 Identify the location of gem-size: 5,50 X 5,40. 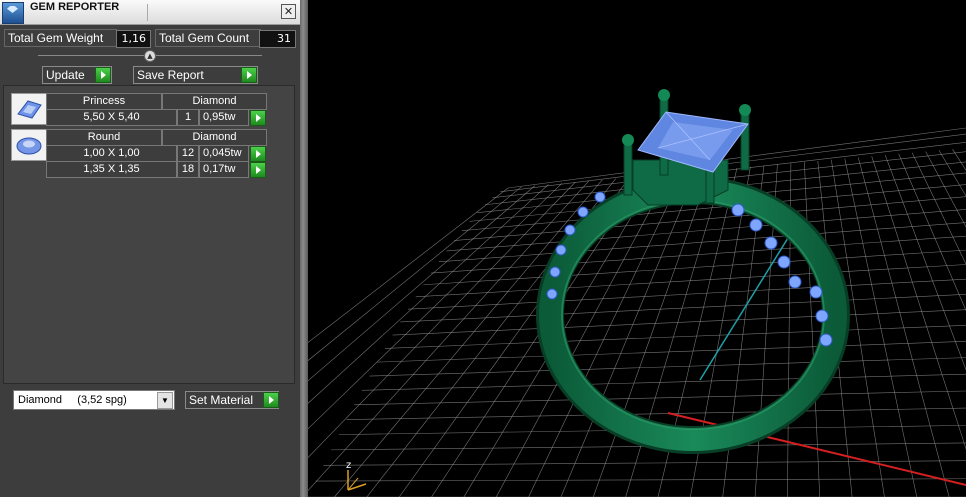
(111, 117).